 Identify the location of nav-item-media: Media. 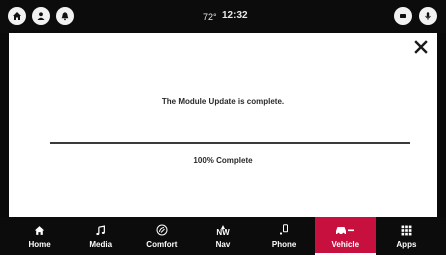
(100, 236).